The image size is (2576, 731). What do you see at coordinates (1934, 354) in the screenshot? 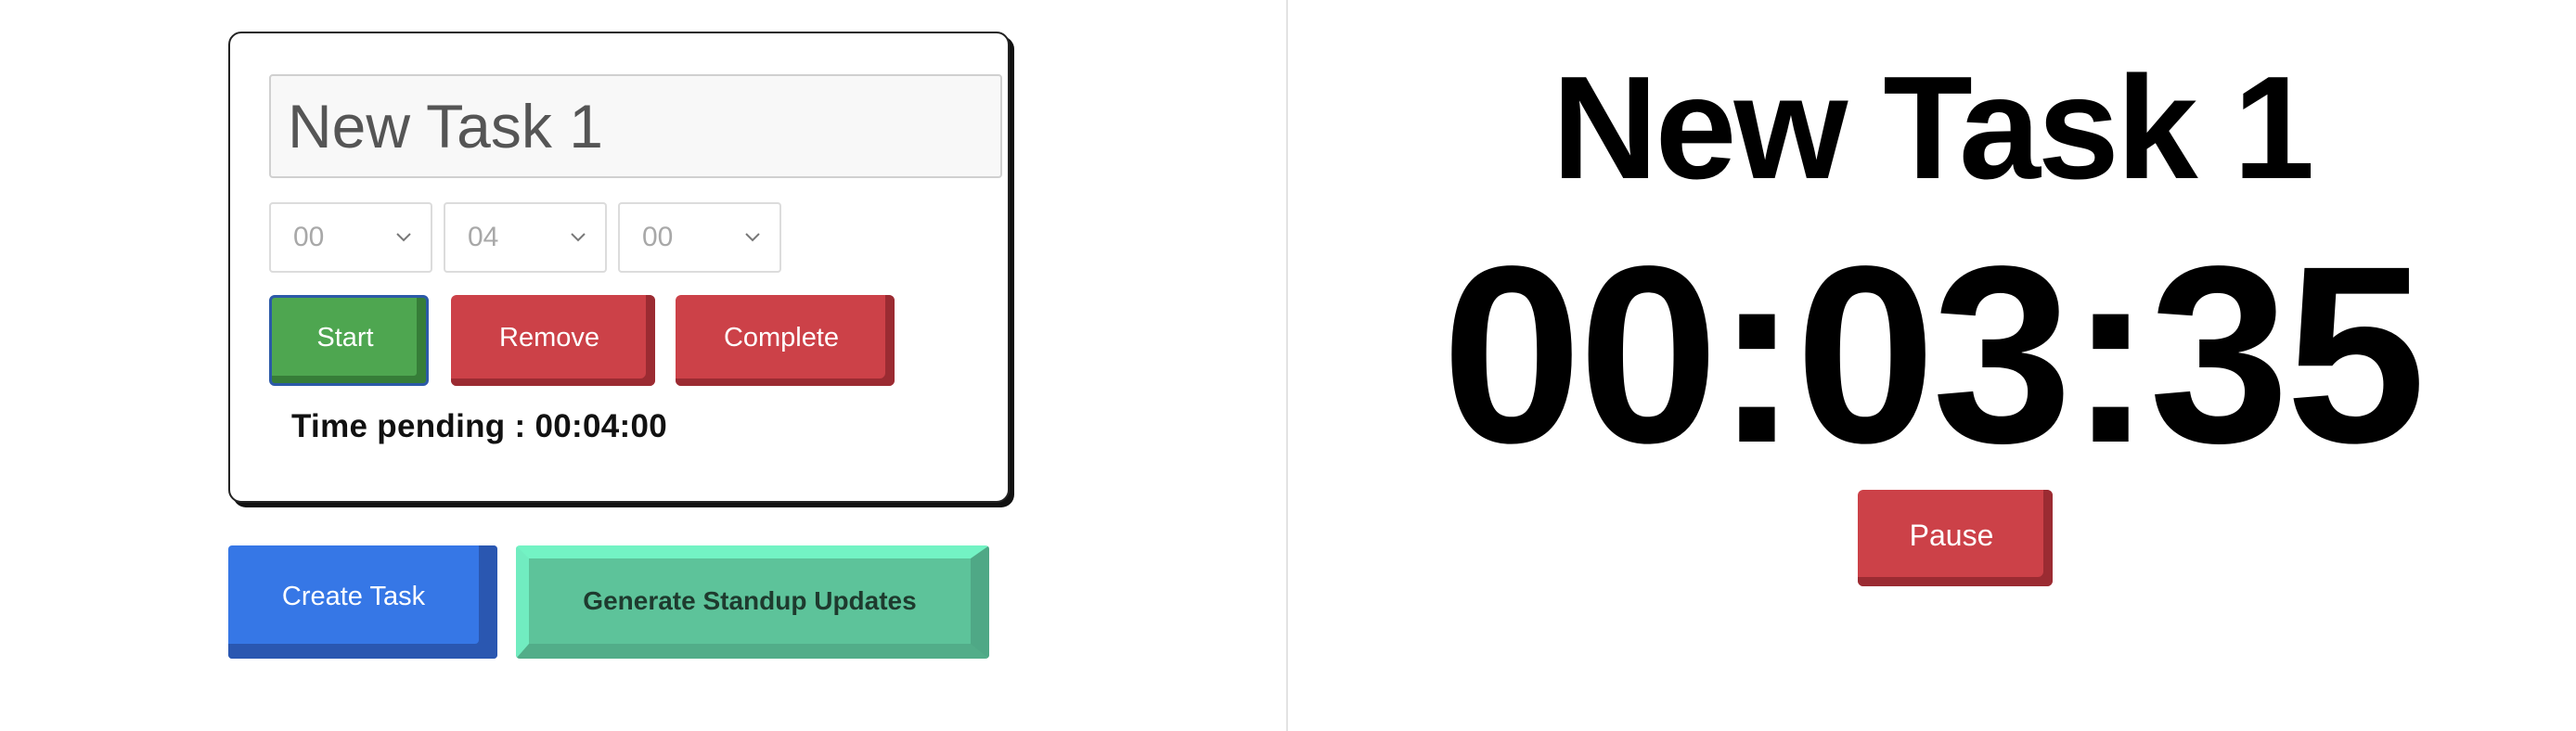
I see `countdown-display: 00:03:35` at bounding box center [1934, 354].